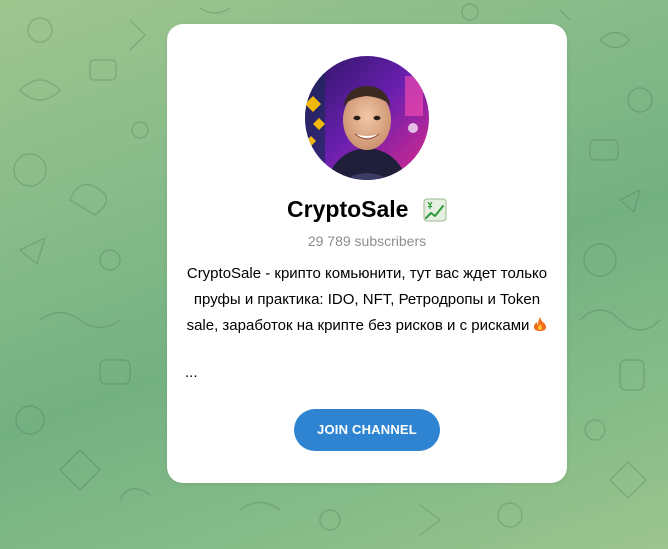 The image size is (668, 549). Describe the element at coordinates (348, 209) in the screenshot. I see `channel-title: CryptoSale` at that location.